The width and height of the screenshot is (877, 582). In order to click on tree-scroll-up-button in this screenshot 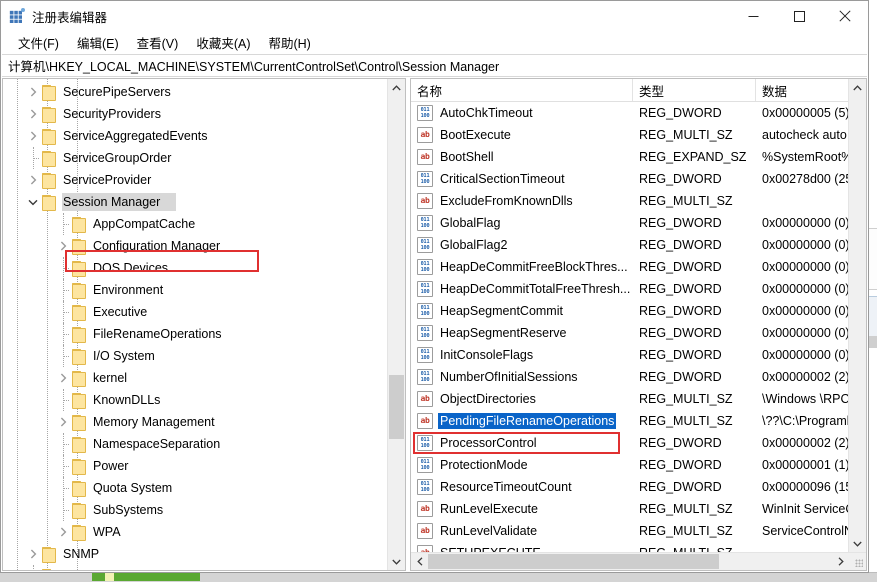, I will do `click(396, 87)`.